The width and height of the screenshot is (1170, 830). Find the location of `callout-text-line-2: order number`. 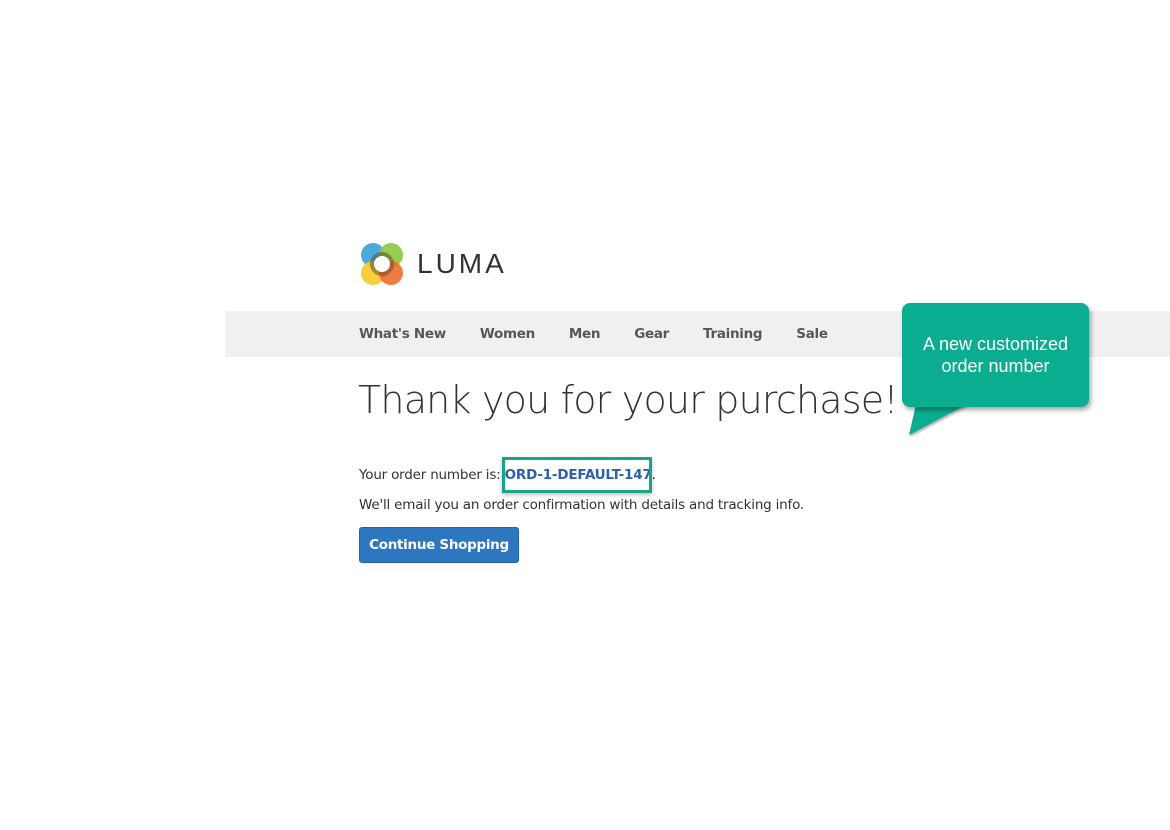

callout-text-line-2: order number is located at coordinates (995, 366).